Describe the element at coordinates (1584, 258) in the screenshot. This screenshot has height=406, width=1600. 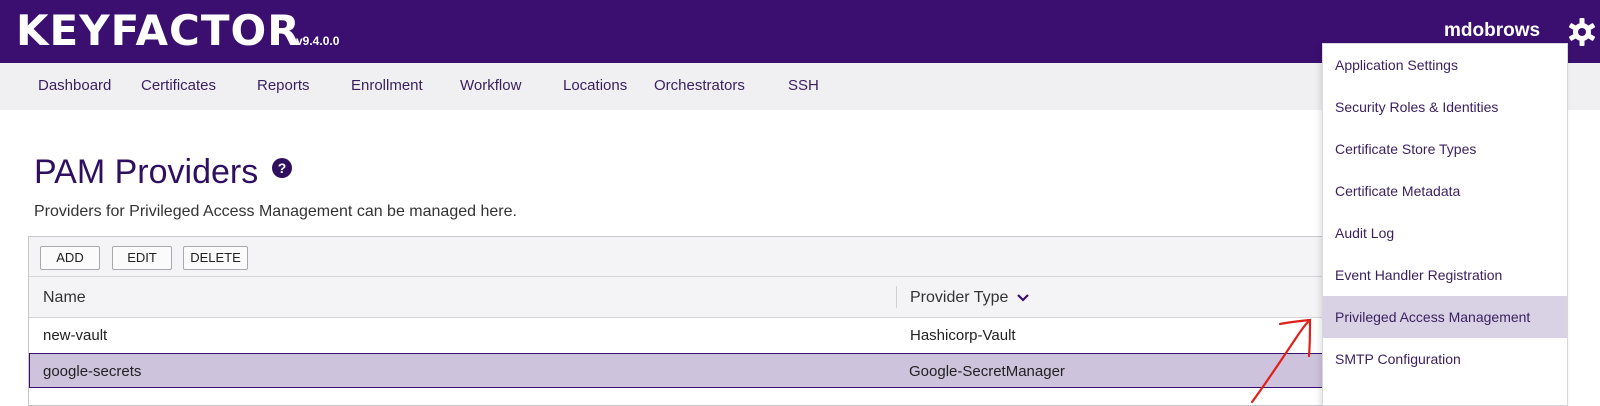
I see `page-edge` at that location.